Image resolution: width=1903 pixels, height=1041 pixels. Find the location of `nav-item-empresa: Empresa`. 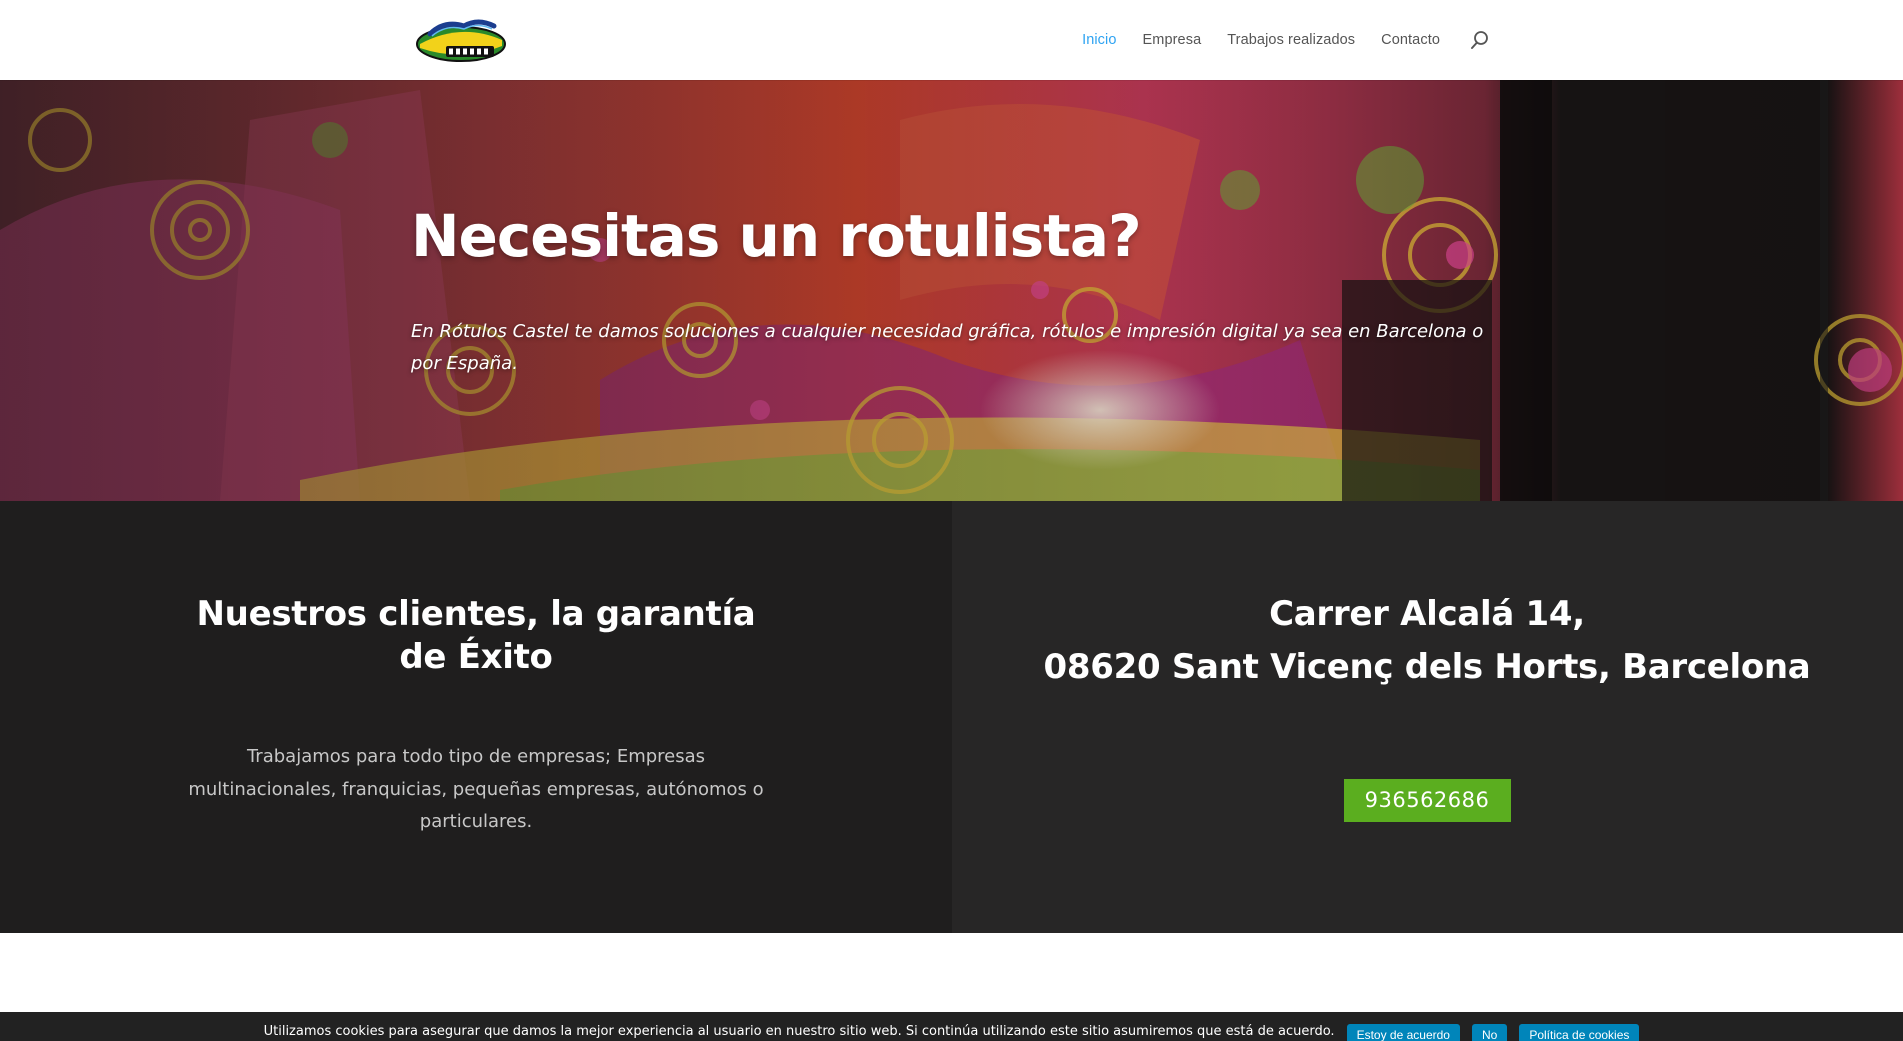

nav-item-empresa: Empresa is located at coordinates (1172, 40).